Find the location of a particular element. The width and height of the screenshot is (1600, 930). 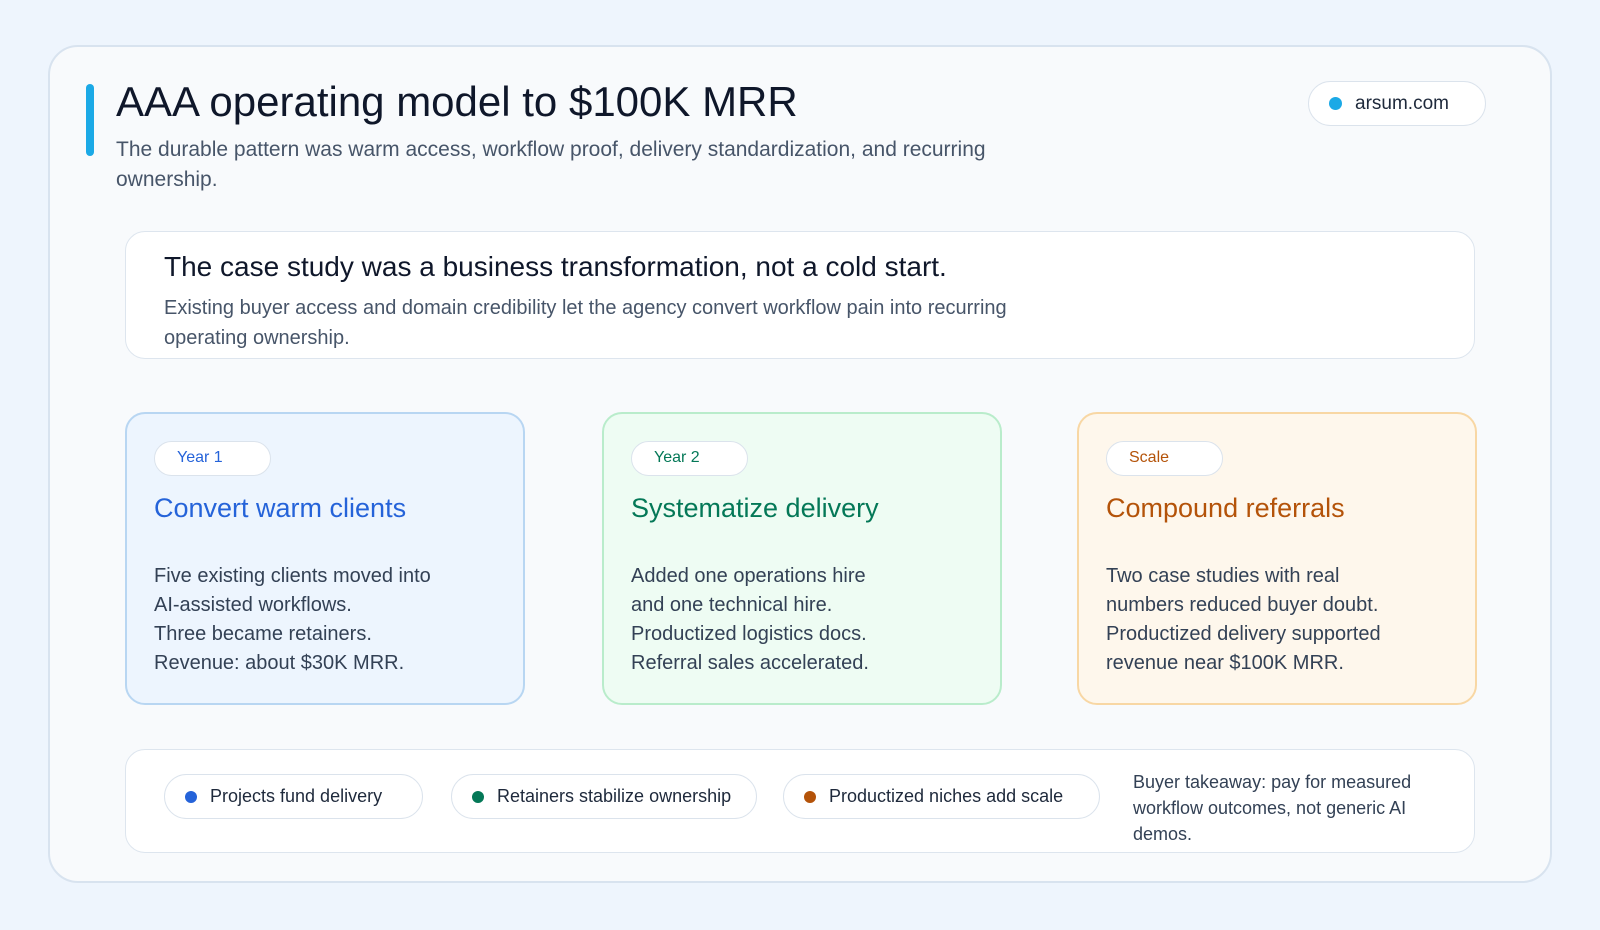

orange-dot-icon is located at coordinates (810, 796).